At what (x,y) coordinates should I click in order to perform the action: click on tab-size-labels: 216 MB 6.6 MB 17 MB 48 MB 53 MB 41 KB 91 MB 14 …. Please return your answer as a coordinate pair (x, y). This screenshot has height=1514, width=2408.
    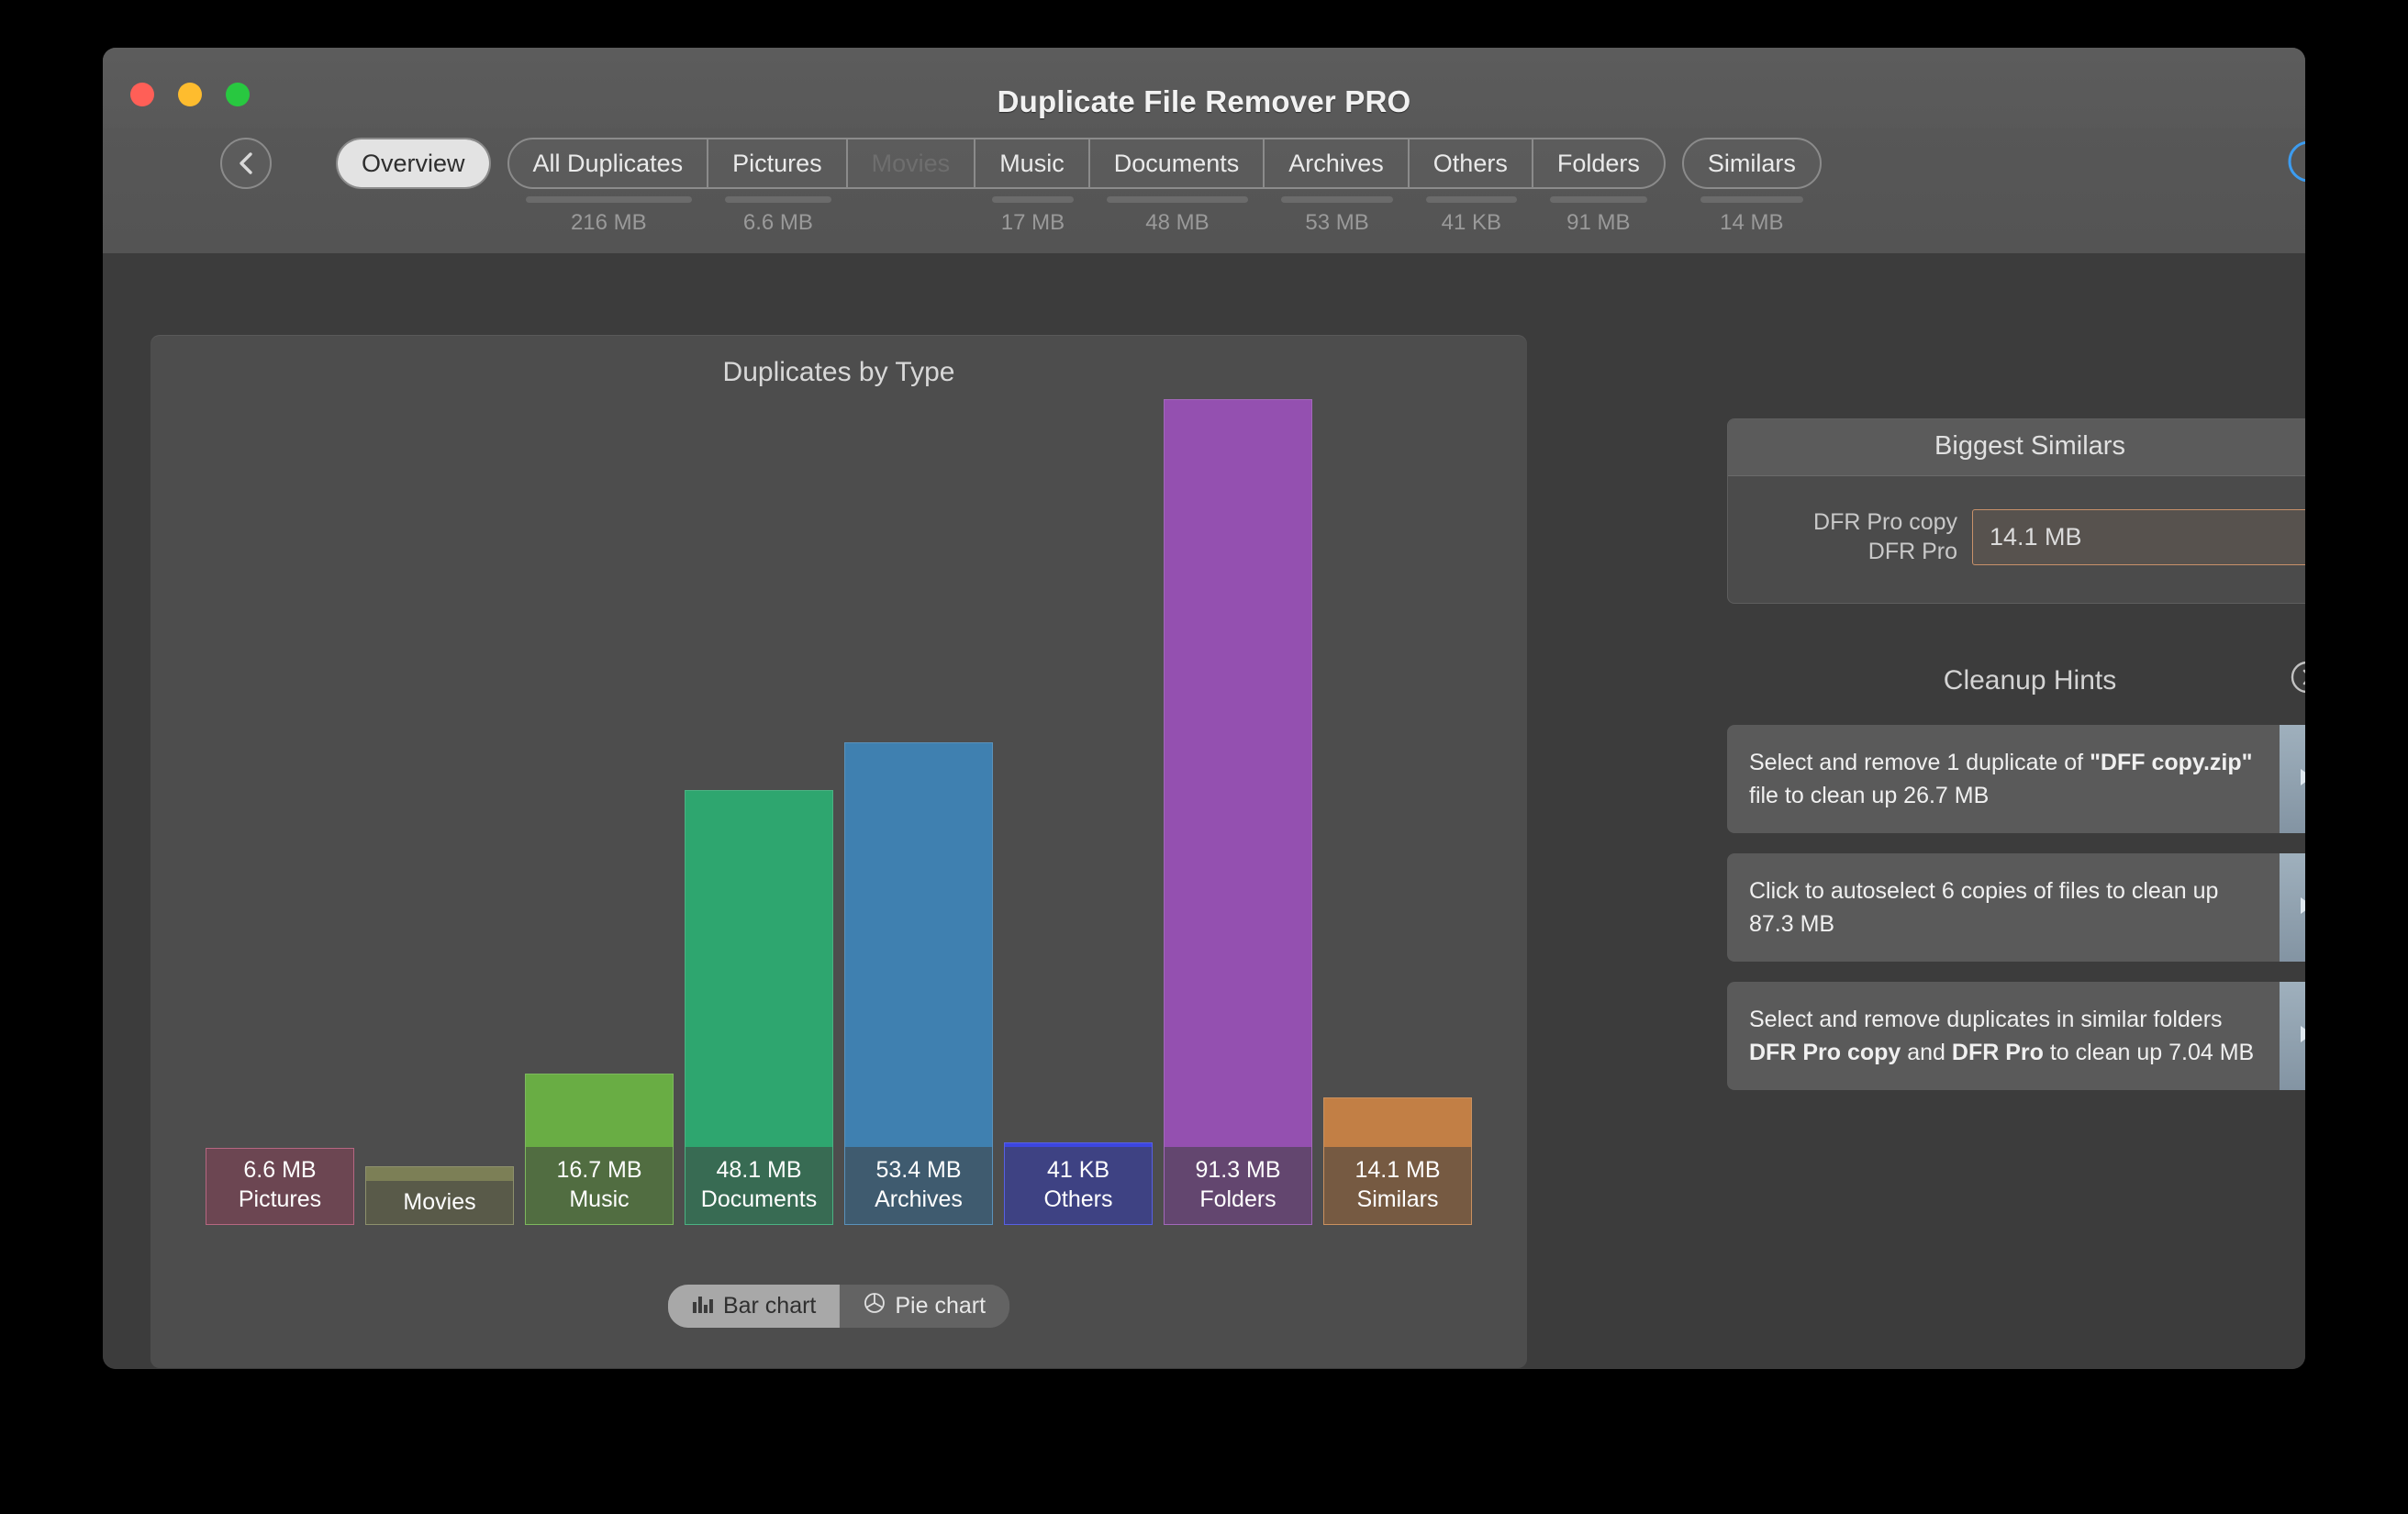
    Looking at the image, I should click on (1204, 223).